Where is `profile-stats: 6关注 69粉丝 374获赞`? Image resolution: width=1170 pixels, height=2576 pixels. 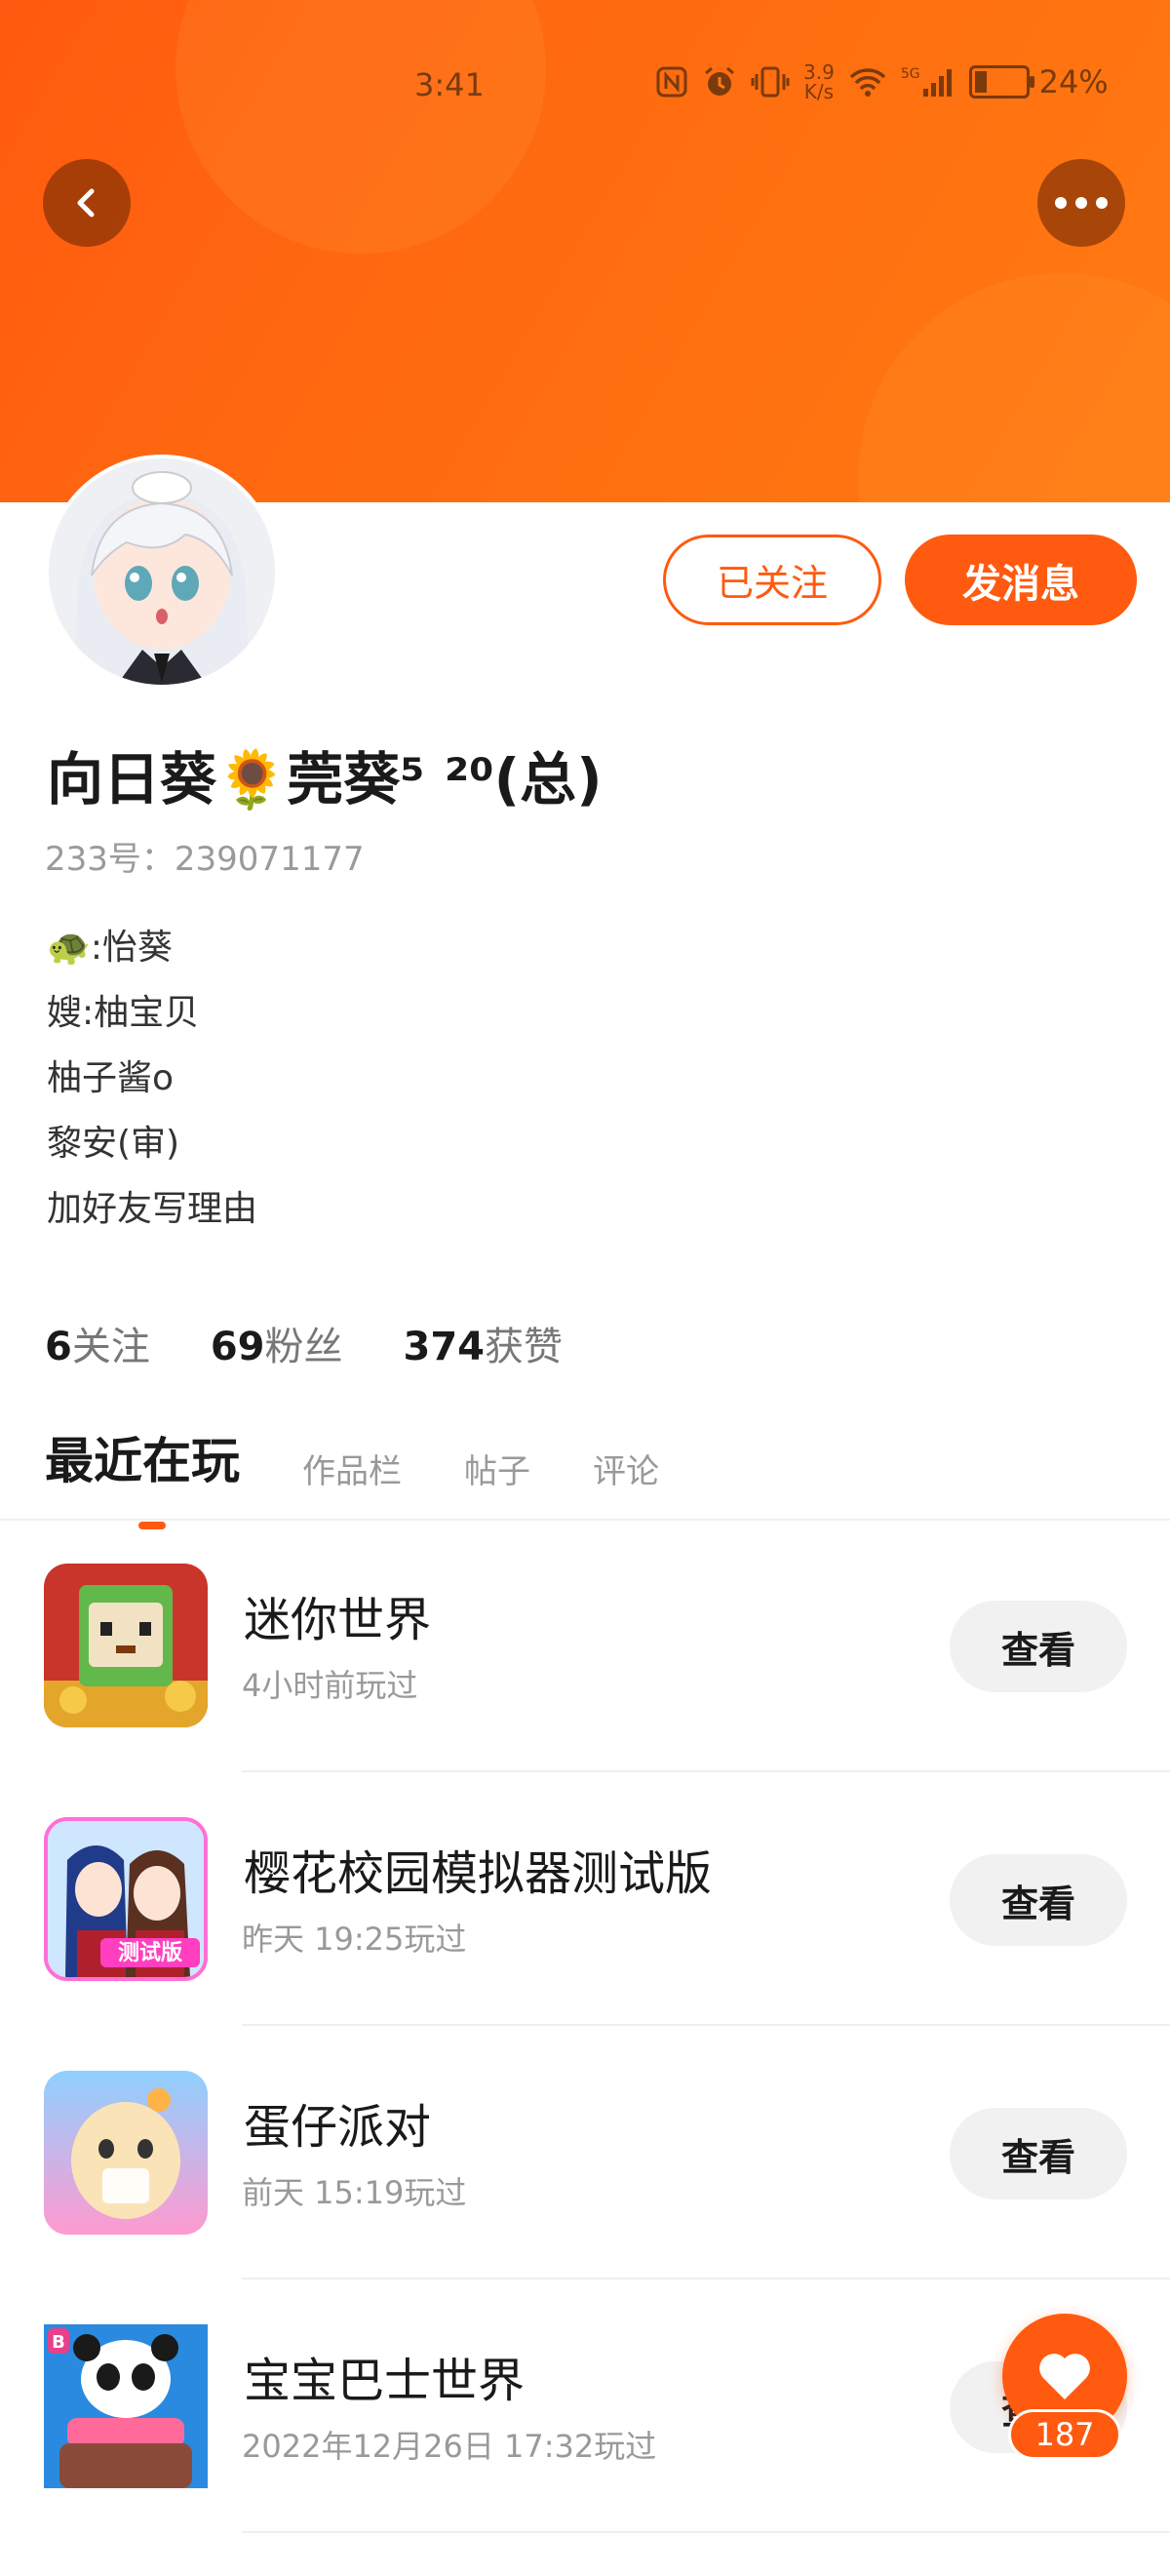
profile-stats: 6关注 69粉丝 374获赞 is located at coordinates (304, 1343).